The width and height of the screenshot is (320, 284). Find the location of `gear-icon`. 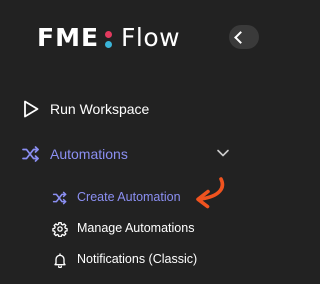

gear-icon is located at coordinates (60, 229).